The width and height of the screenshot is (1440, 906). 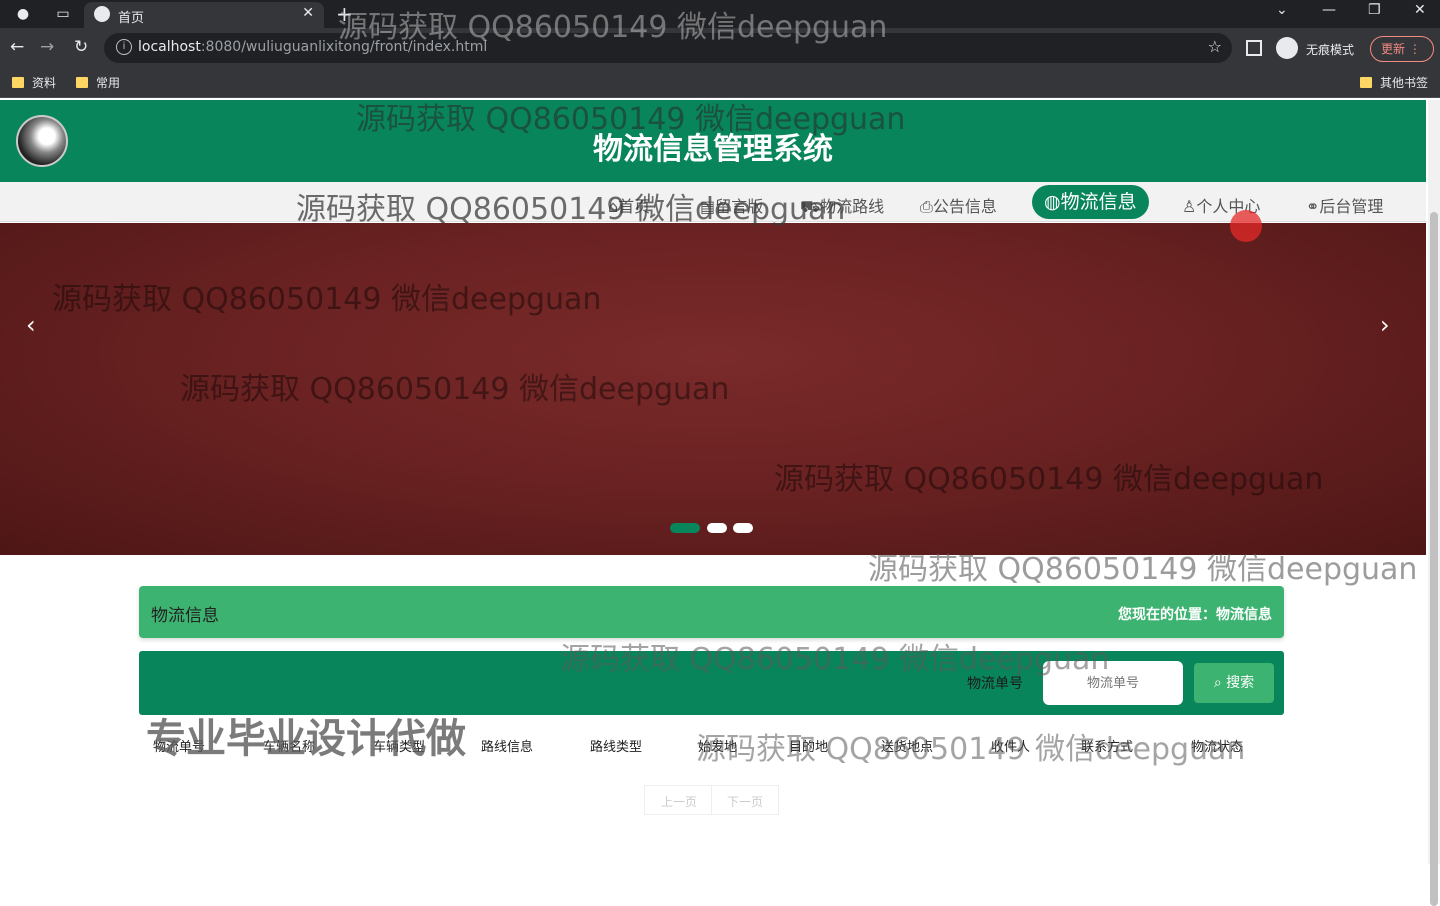 I want to click on browser-tab-bar: ● ▭ 首页 ✕ + ⌄ — ❐ ✕, so click(x=720, y=14).